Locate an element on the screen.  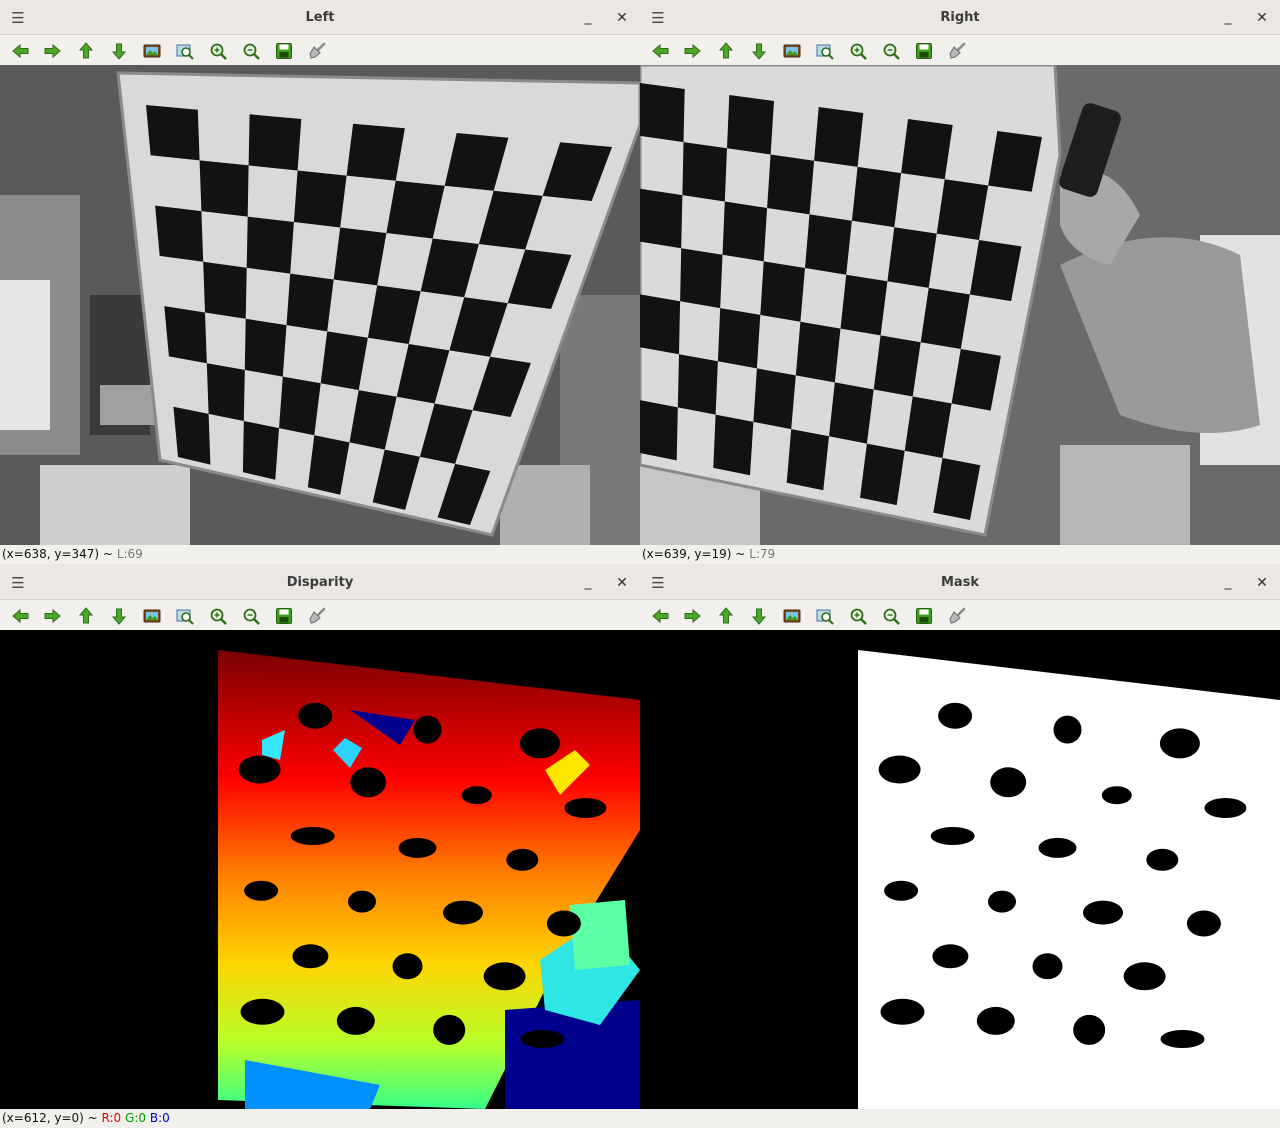
disparity-titlebar: ☰ Disparity _ ✕ is located at coordinates (320, 582).